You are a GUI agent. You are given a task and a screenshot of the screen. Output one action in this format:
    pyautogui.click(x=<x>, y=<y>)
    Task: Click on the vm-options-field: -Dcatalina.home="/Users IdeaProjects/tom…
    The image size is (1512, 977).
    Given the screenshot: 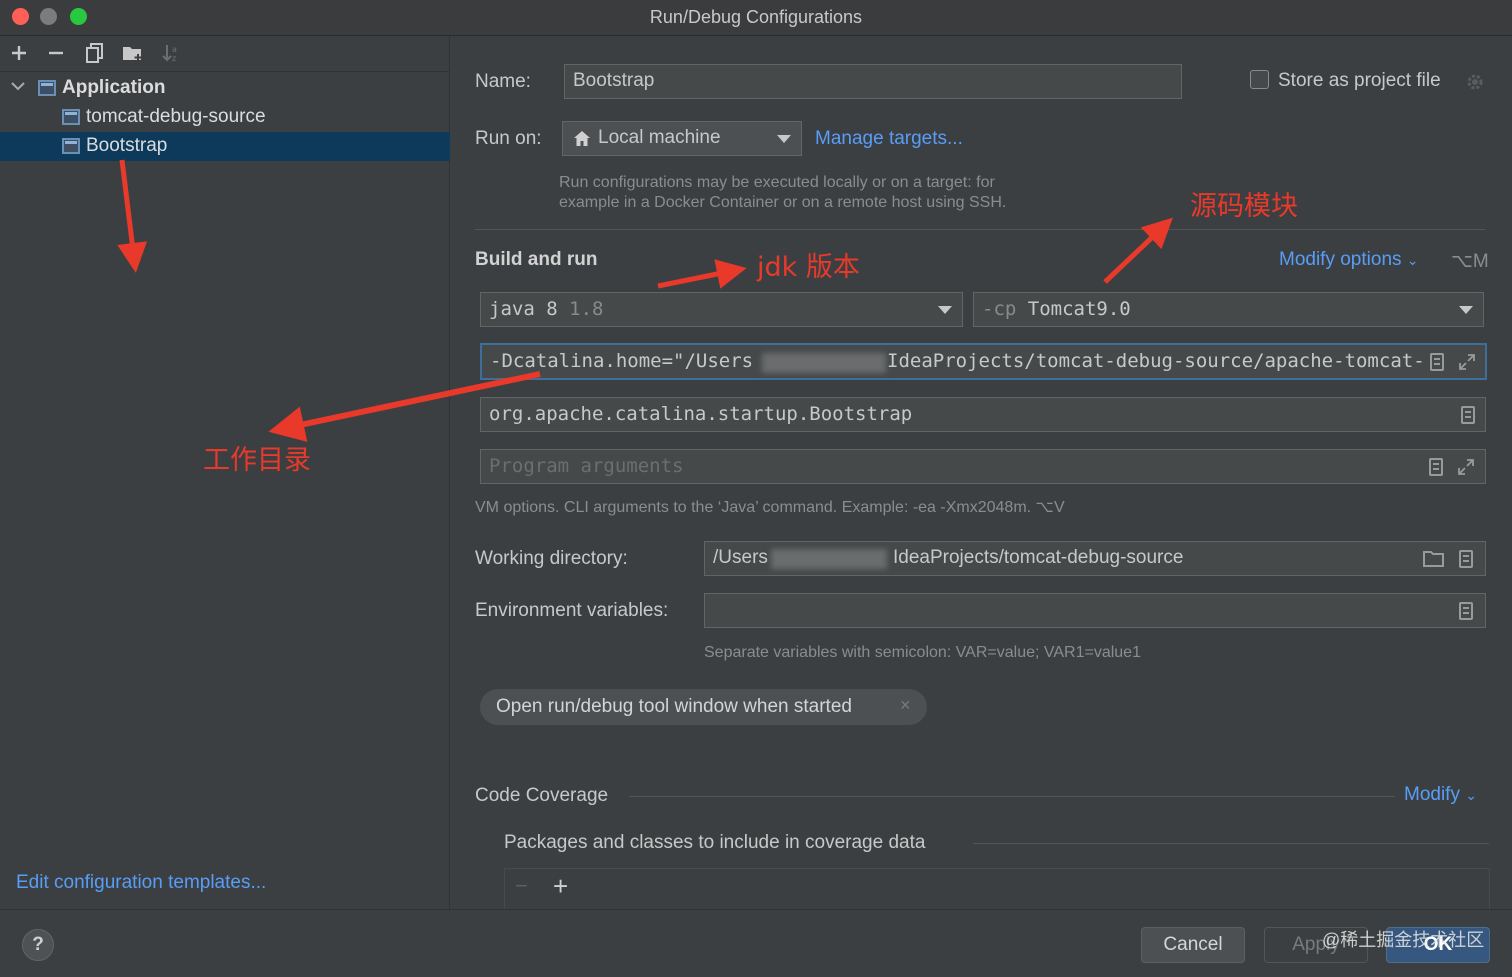 What is the action you would take?
    pyautogui.click(x=983, y=361)
    